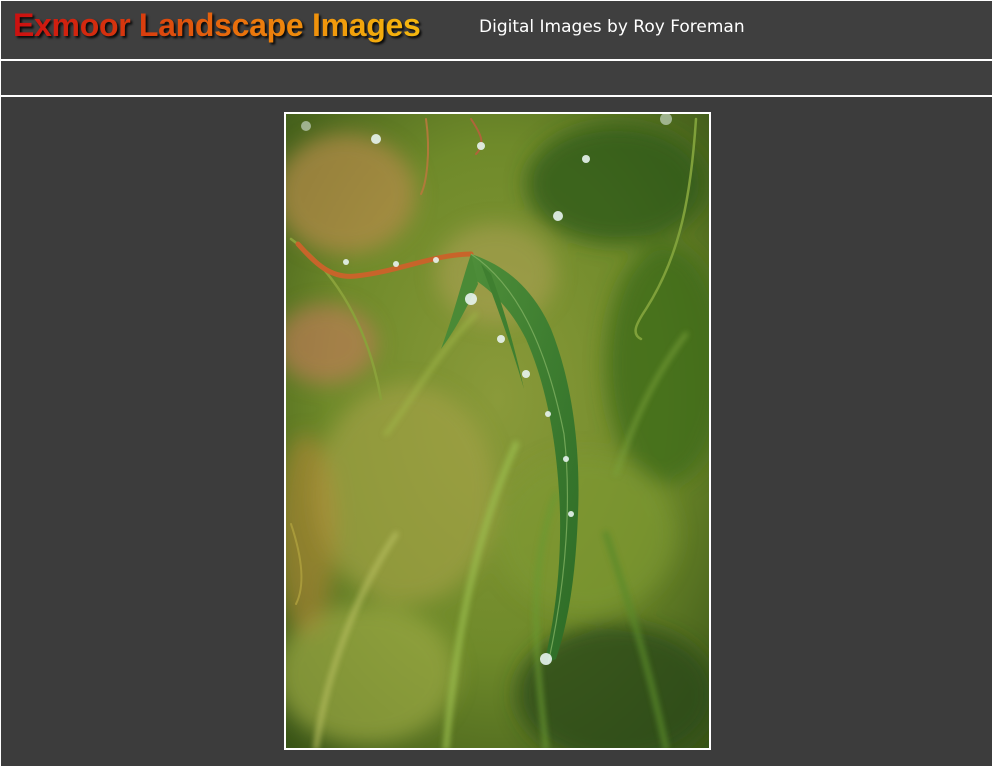  I want to click on navigation-bar, so click(496, 78).